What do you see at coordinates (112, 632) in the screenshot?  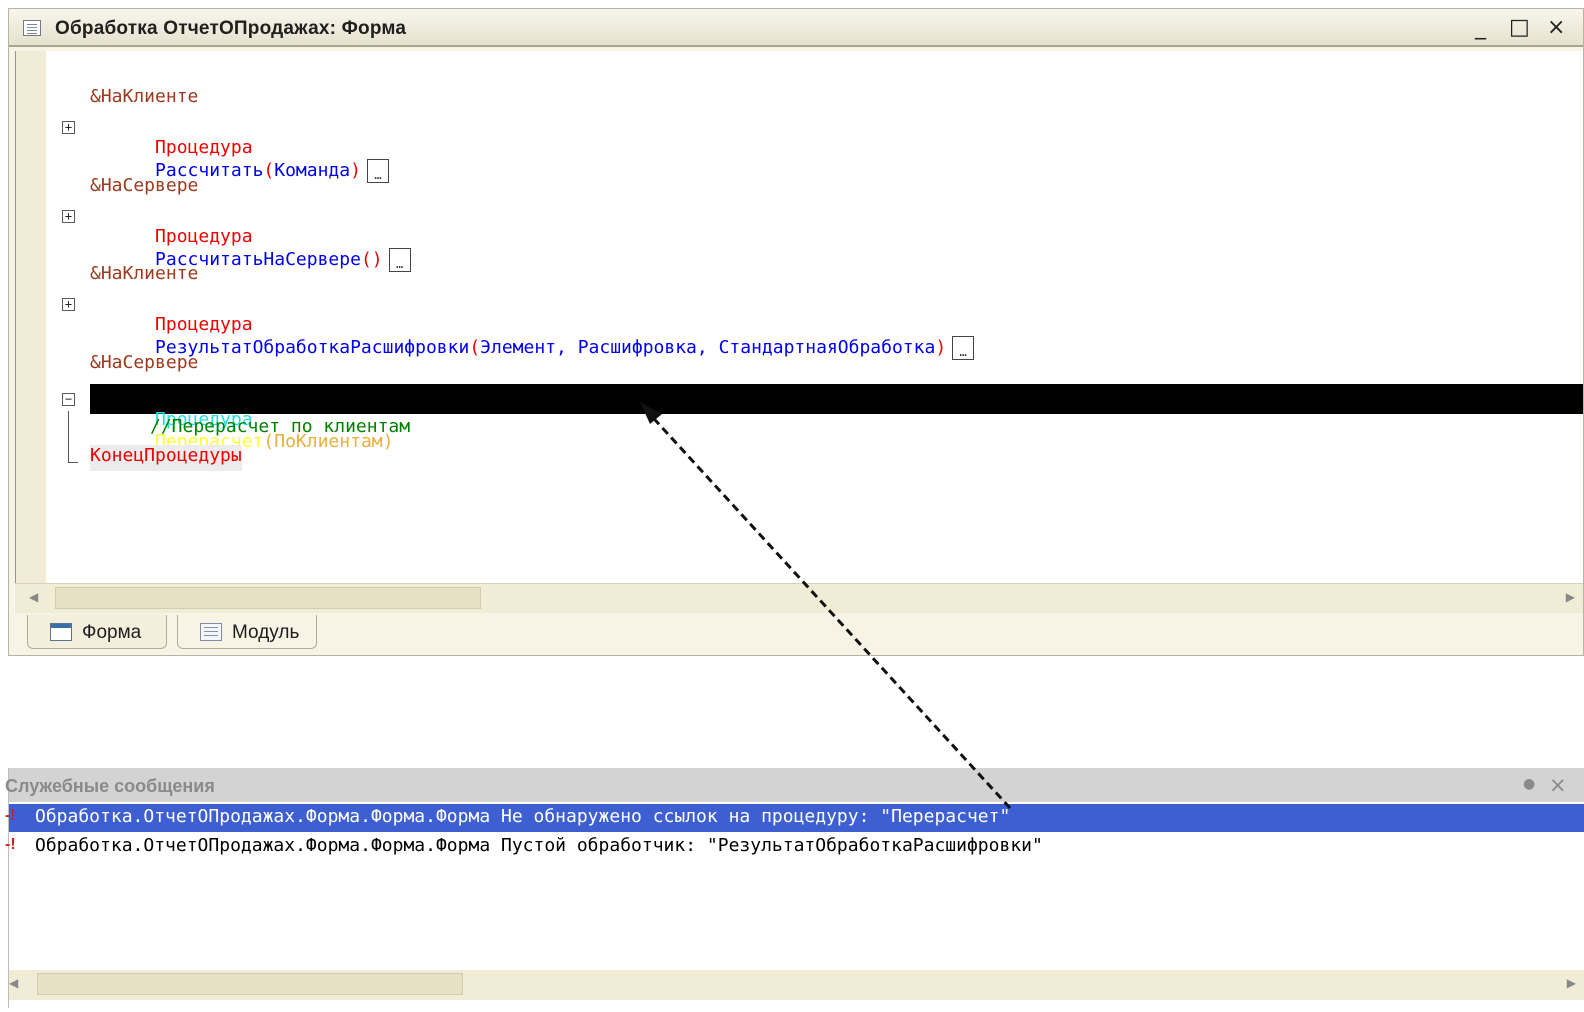 I see `tab-form-label: Форма` at bounding box center [112, 632].